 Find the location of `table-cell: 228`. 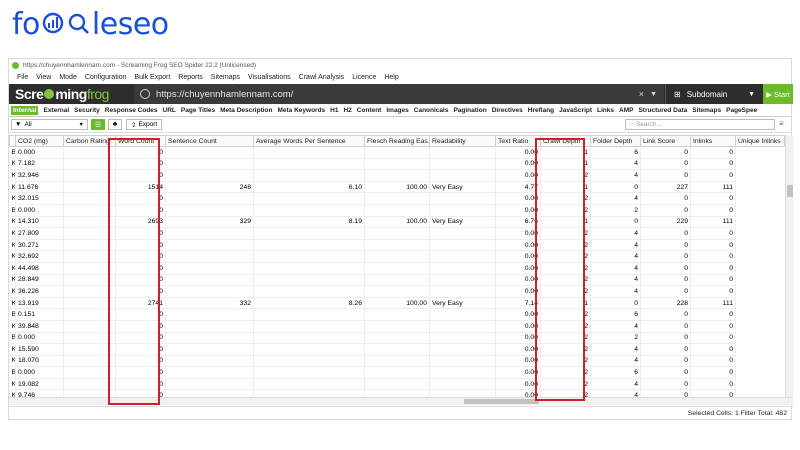

table-cell: 228 is located at coordinates (665, 303).